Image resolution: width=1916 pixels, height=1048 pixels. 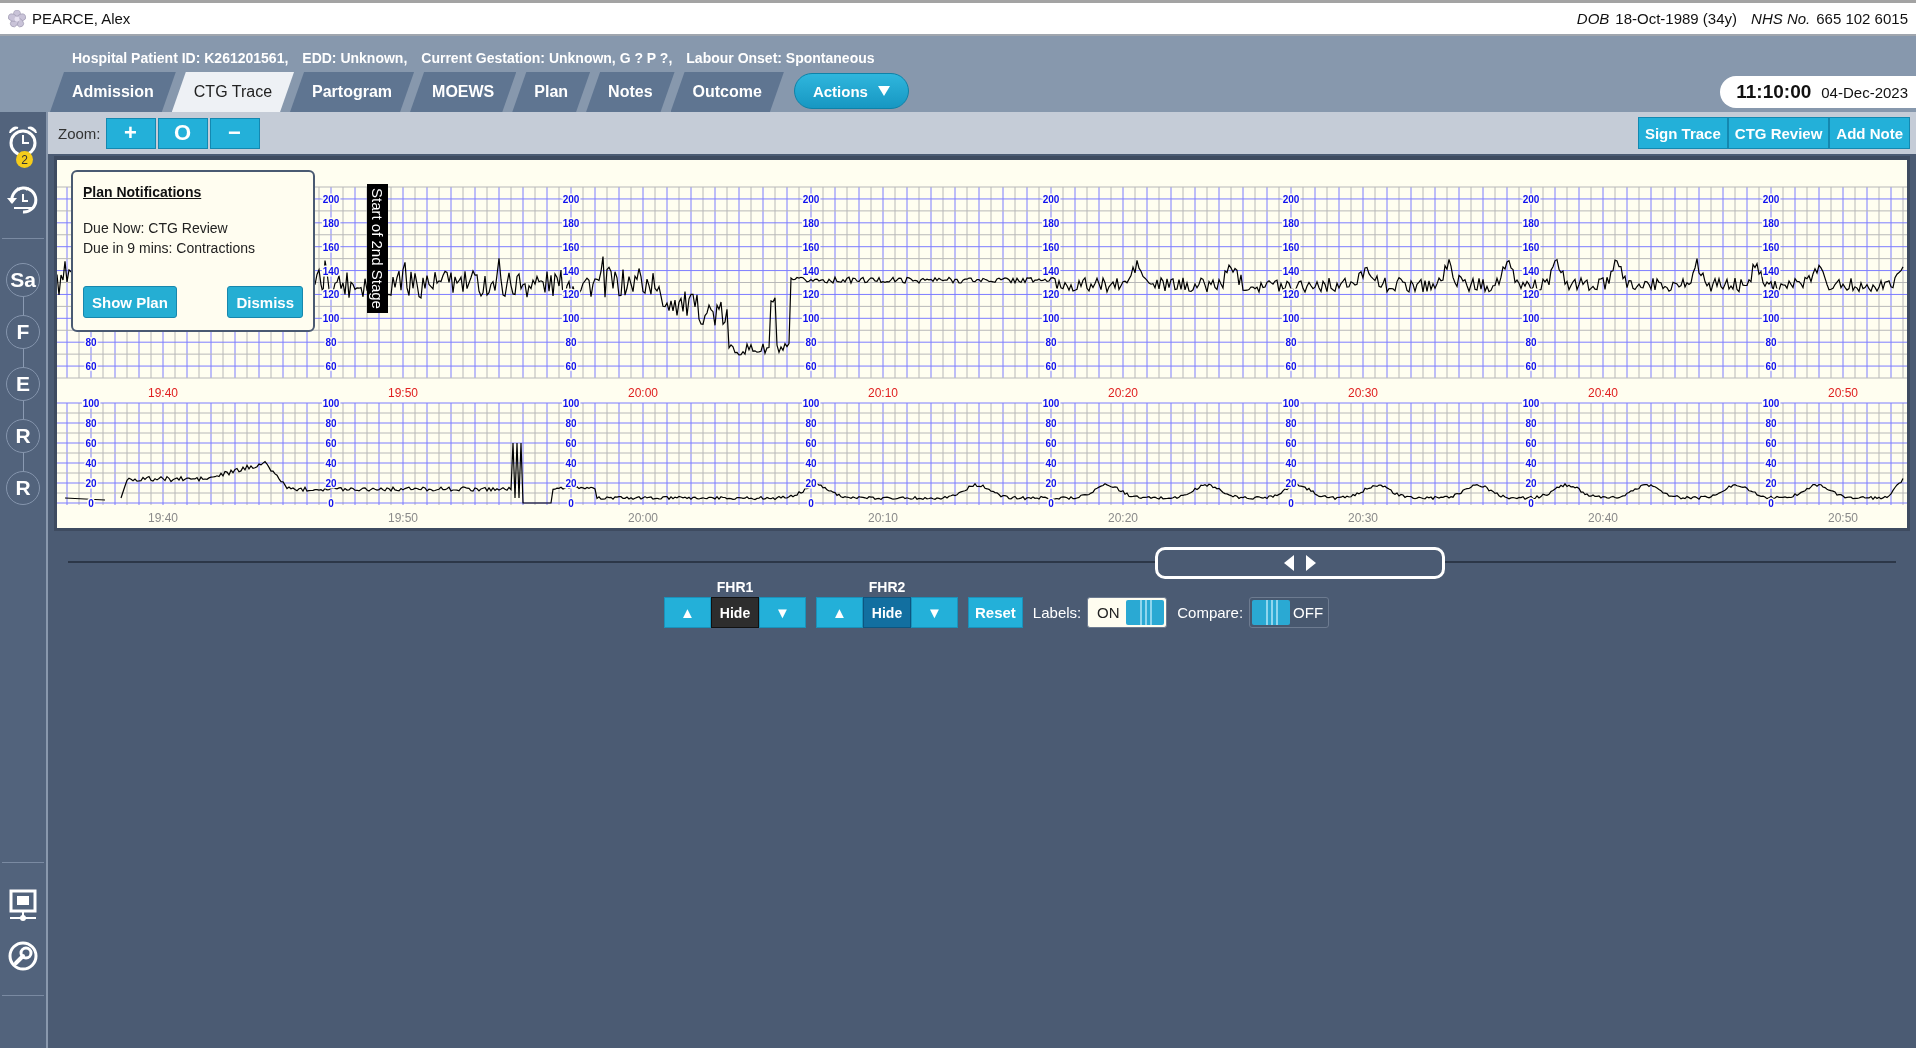 What do you see at coordinates (1603, 393) in the screenshot?
I see `time-label: 20:40` at bounding box center [1603, 393].